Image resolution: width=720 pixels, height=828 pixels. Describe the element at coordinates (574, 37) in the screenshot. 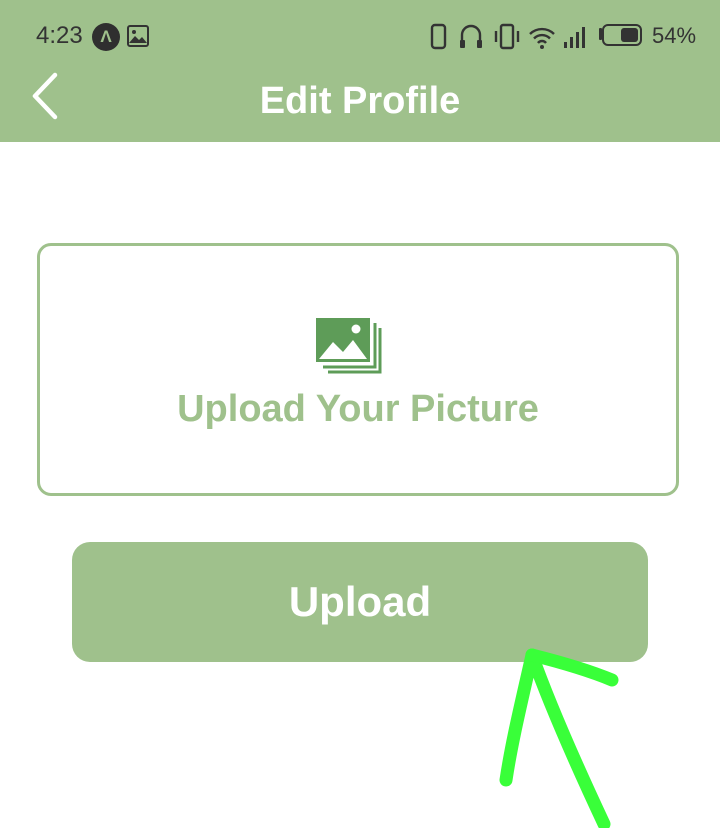

I see `signal-icon` at that location.